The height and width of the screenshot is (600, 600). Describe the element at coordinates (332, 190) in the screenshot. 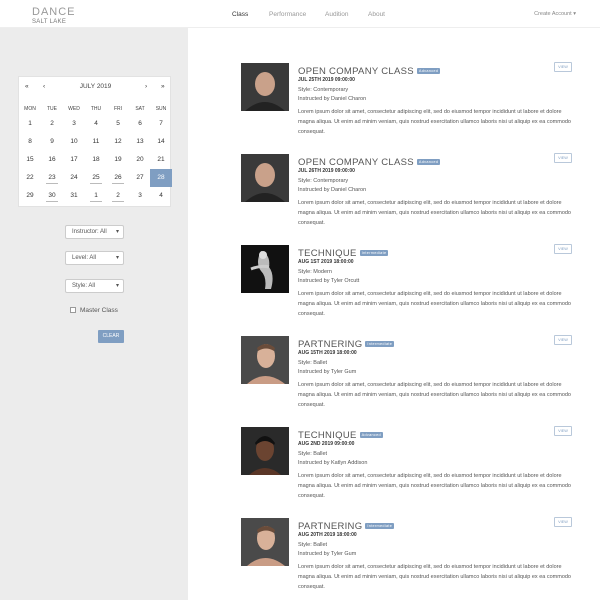

I see `class-instructor: Instructed by Daniel Charon` at that location.